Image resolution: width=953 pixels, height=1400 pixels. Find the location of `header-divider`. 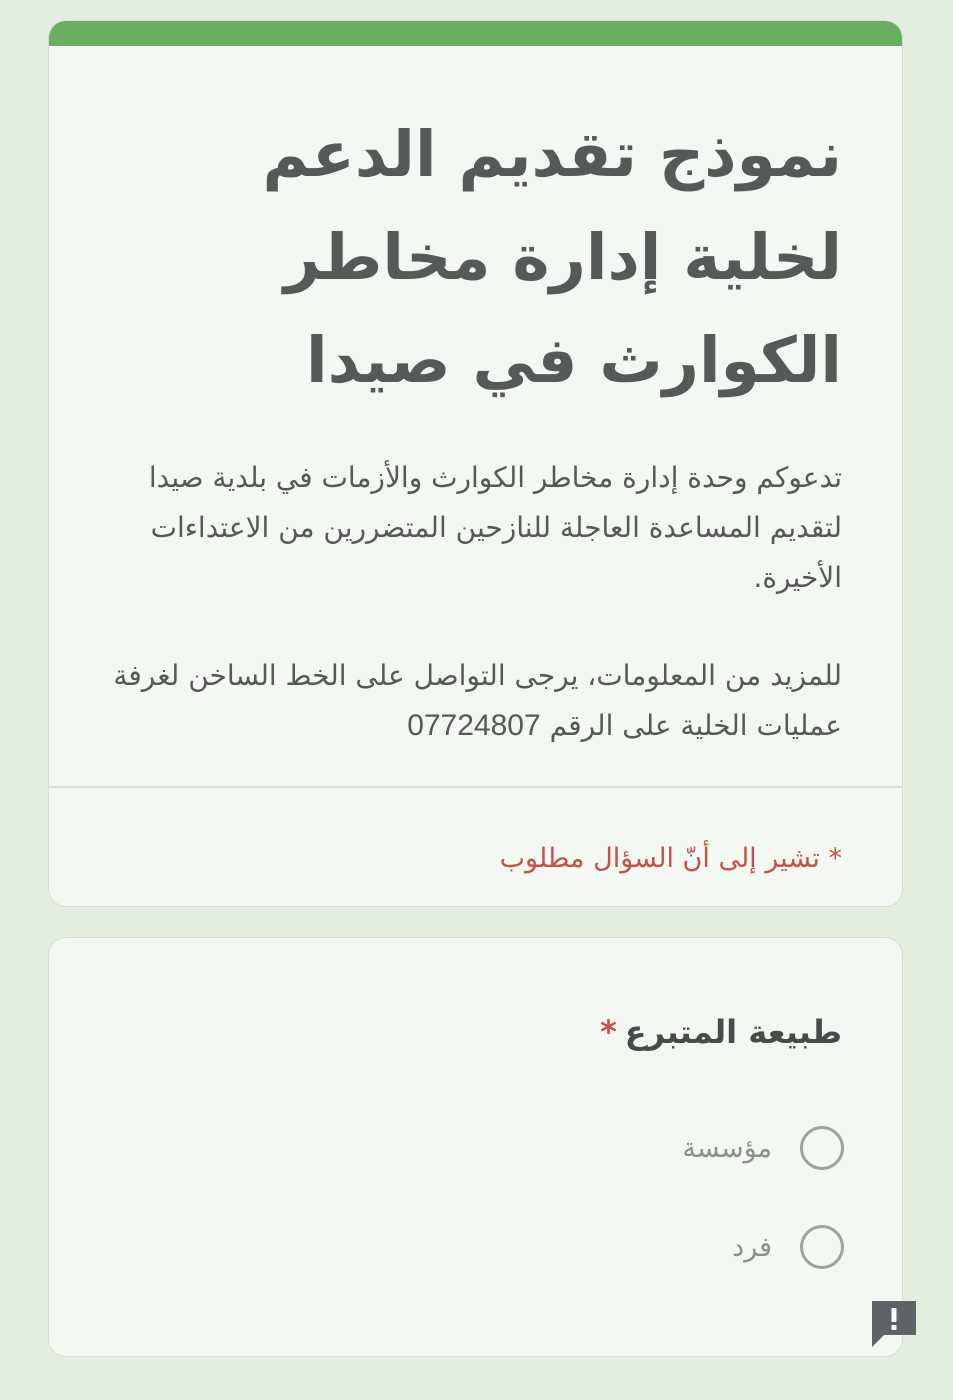

header-divider is located at coordinates (475, 787).